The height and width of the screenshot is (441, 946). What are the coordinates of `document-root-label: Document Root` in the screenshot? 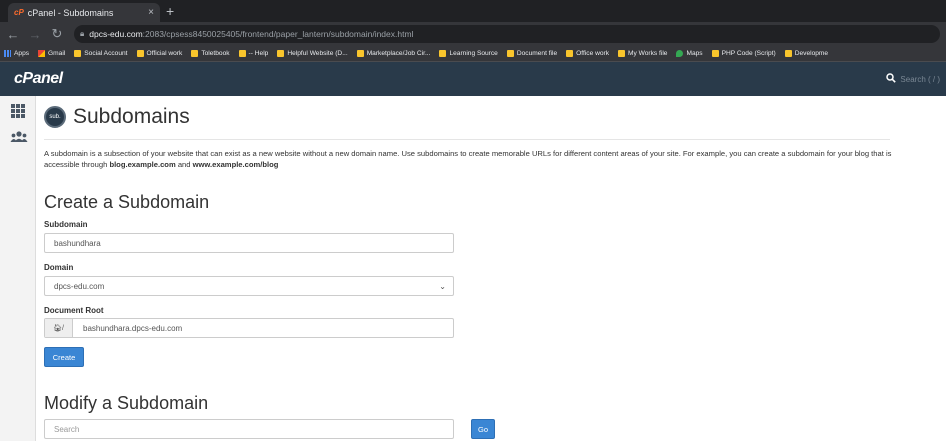 It's located at (74, 310).